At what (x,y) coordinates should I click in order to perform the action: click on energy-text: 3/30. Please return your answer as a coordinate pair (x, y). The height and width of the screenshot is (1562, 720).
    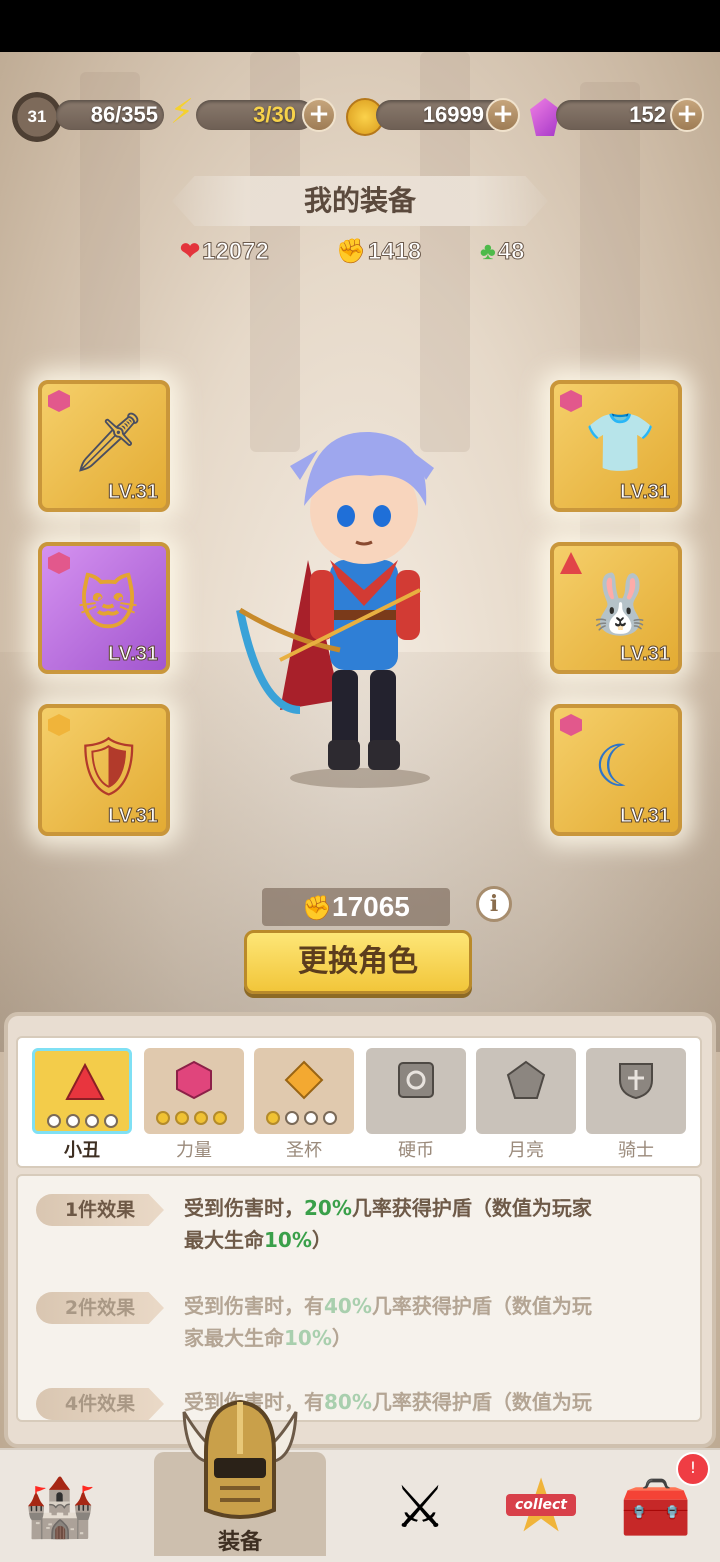
    Looking at the image, I should click on (274, 114).